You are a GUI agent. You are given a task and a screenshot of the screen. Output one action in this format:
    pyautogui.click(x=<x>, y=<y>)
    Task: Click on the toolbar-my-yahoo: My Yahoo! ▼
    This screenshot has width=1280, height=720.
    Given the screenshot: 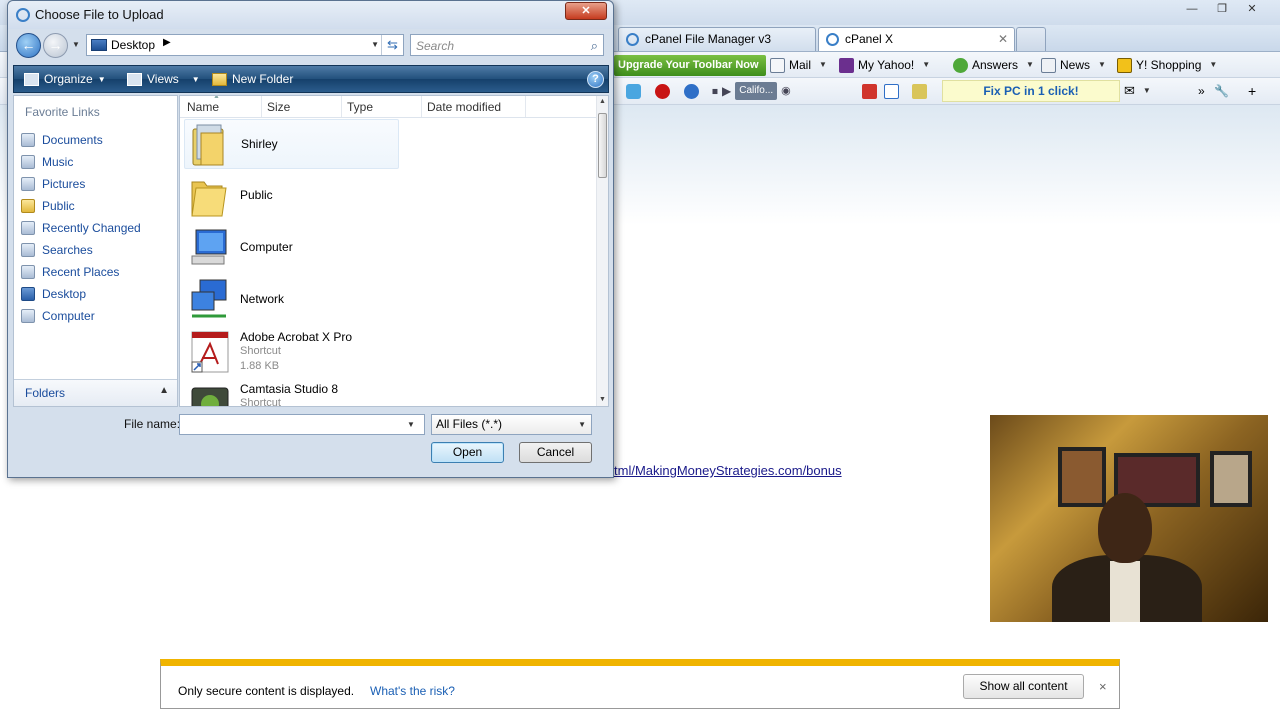 What is the action you would take?
    pyautogui.click(x=884, y=65)
    